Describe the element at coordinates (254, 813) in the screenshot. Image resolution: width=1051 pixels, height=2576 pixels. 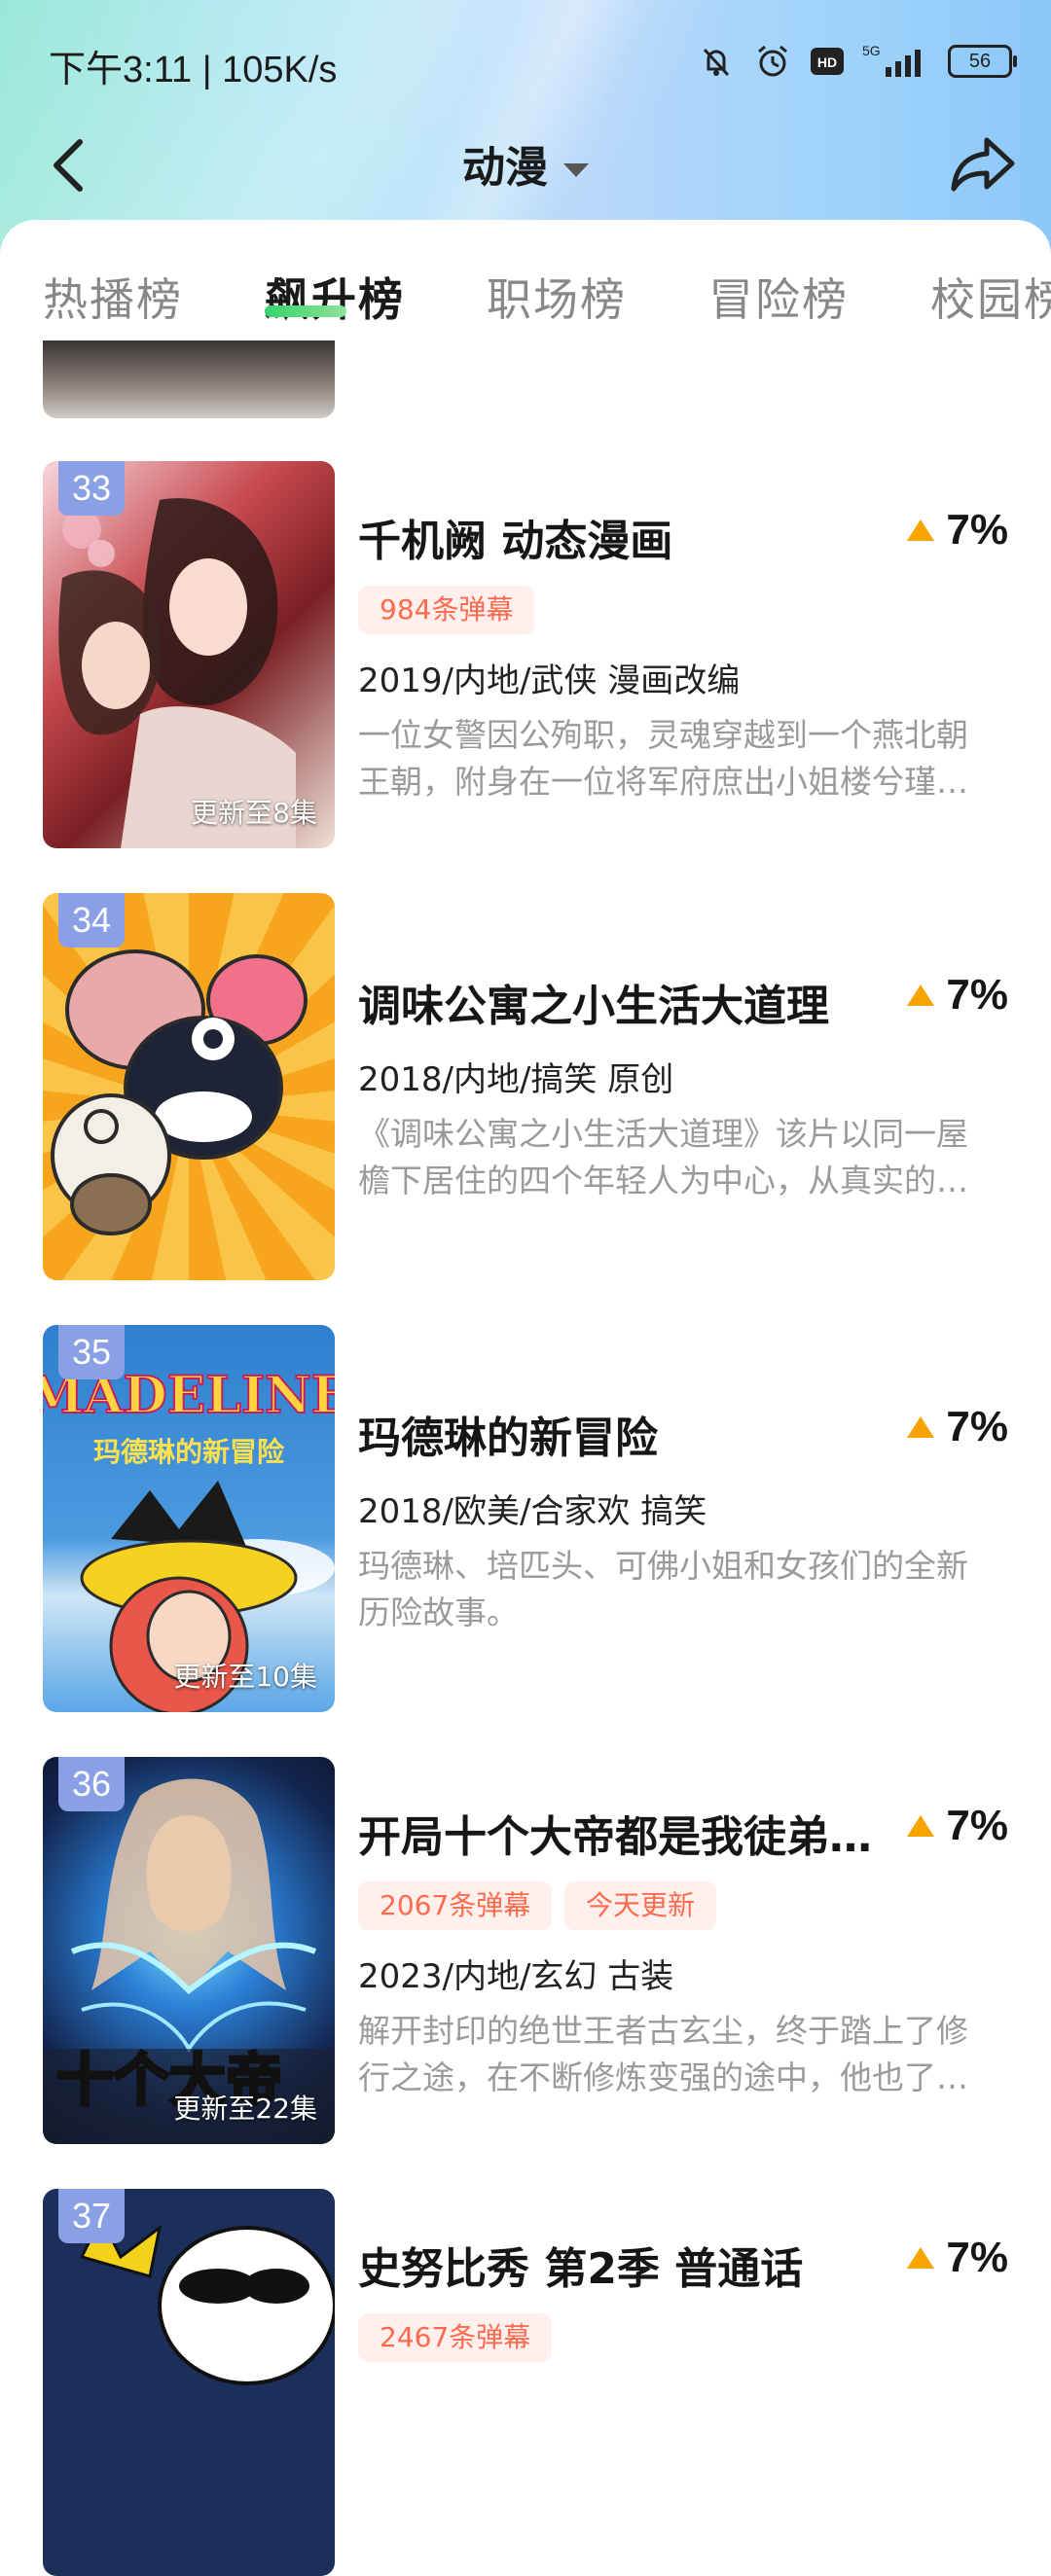
I see `update-status: 更新至8集` at that location.